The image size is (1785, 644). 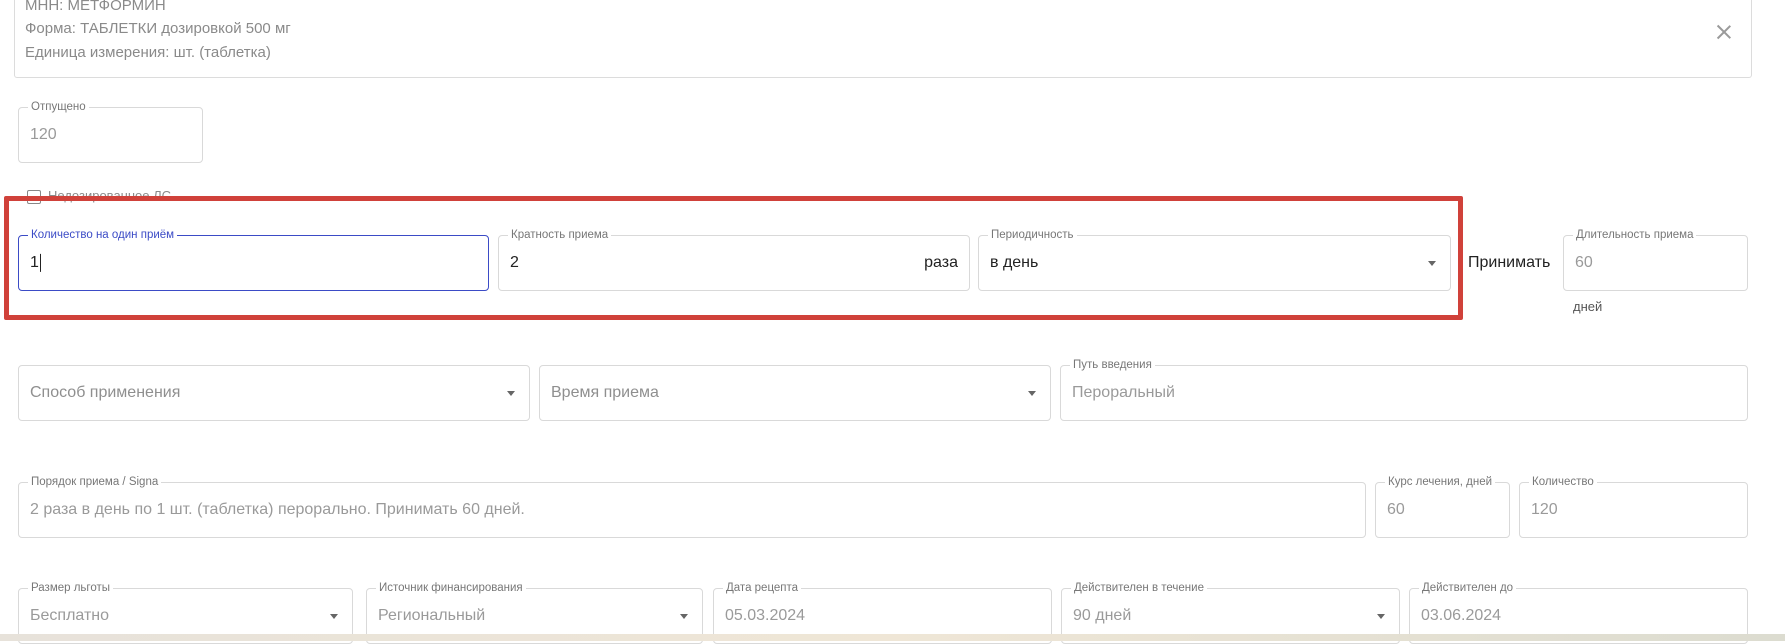 I want to click on drug-unit: Единица измерения: шт. (таблетка), so click(x=148, y=52).